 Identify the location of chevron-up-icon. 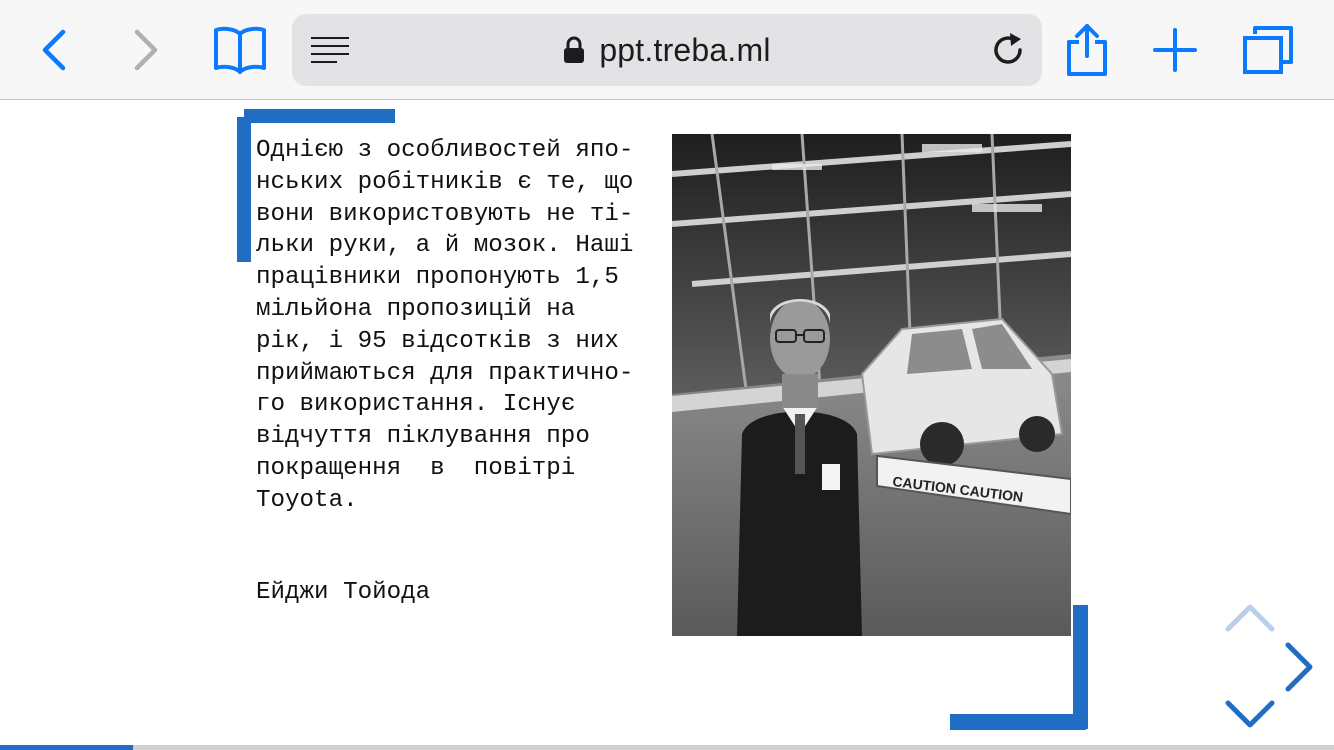
(1250, 618).